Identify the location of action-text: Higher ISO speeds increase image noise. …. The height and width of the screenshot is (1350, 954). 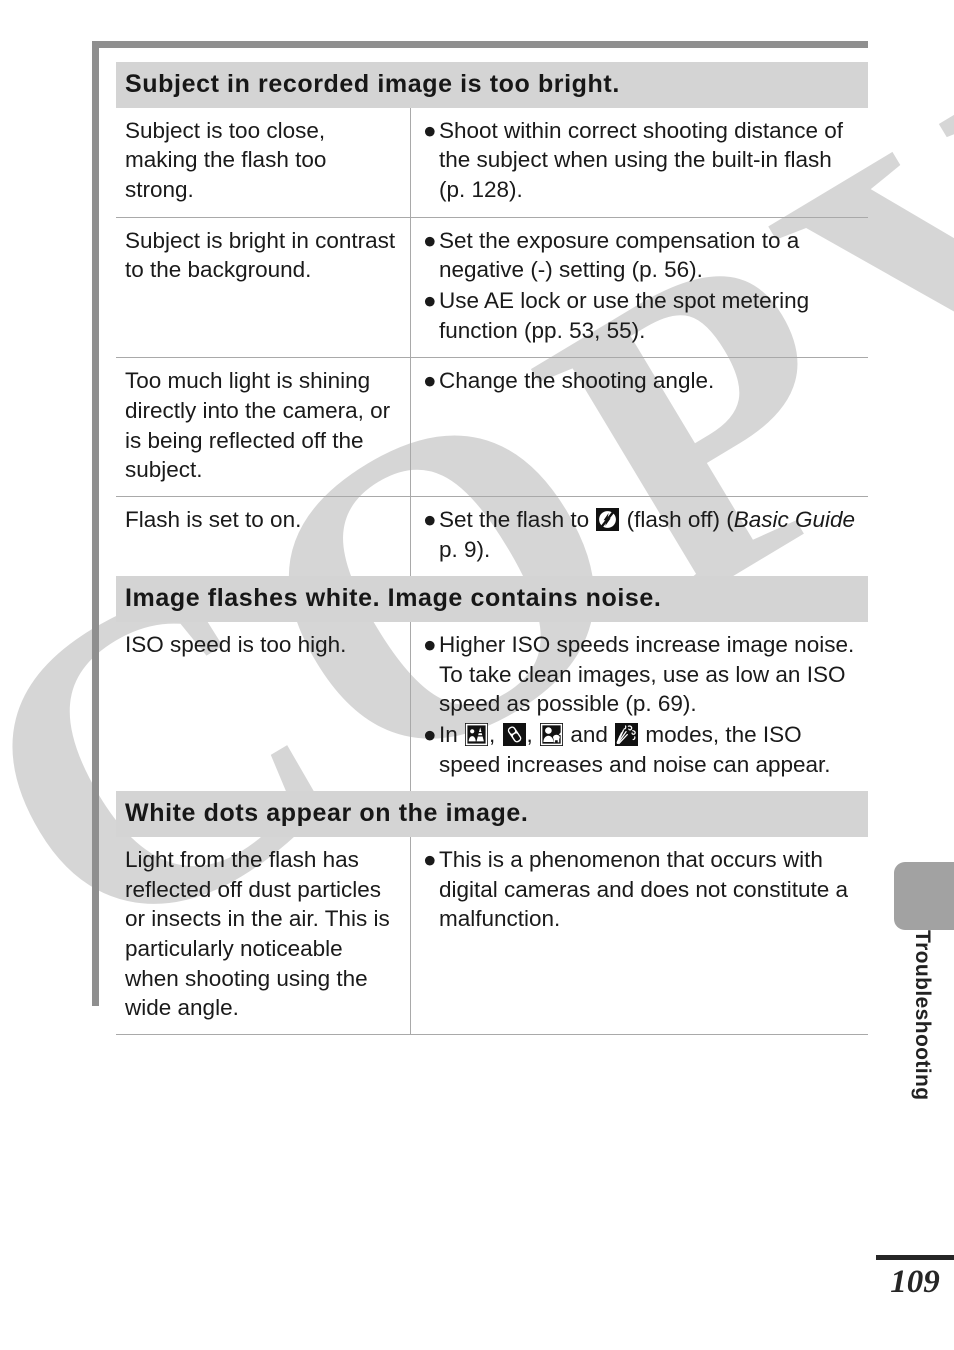
(647, 674).